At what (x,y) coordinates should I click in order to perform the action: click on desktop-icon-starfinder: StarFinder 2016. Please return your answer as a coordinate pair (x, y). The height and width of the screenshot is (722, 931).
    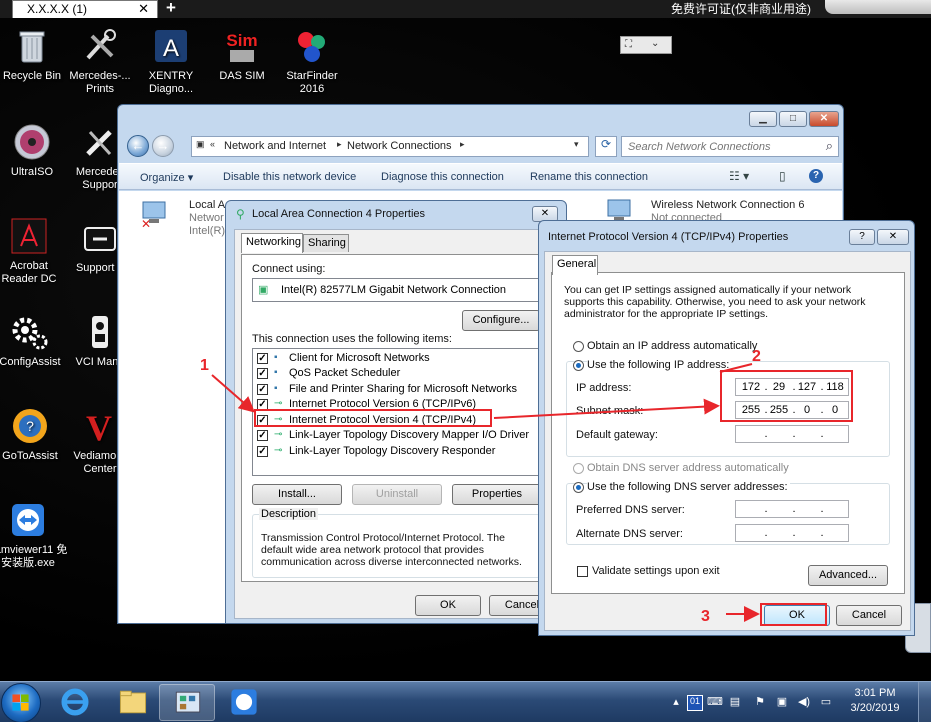
    Looking at the image, I should click on (312, 61).